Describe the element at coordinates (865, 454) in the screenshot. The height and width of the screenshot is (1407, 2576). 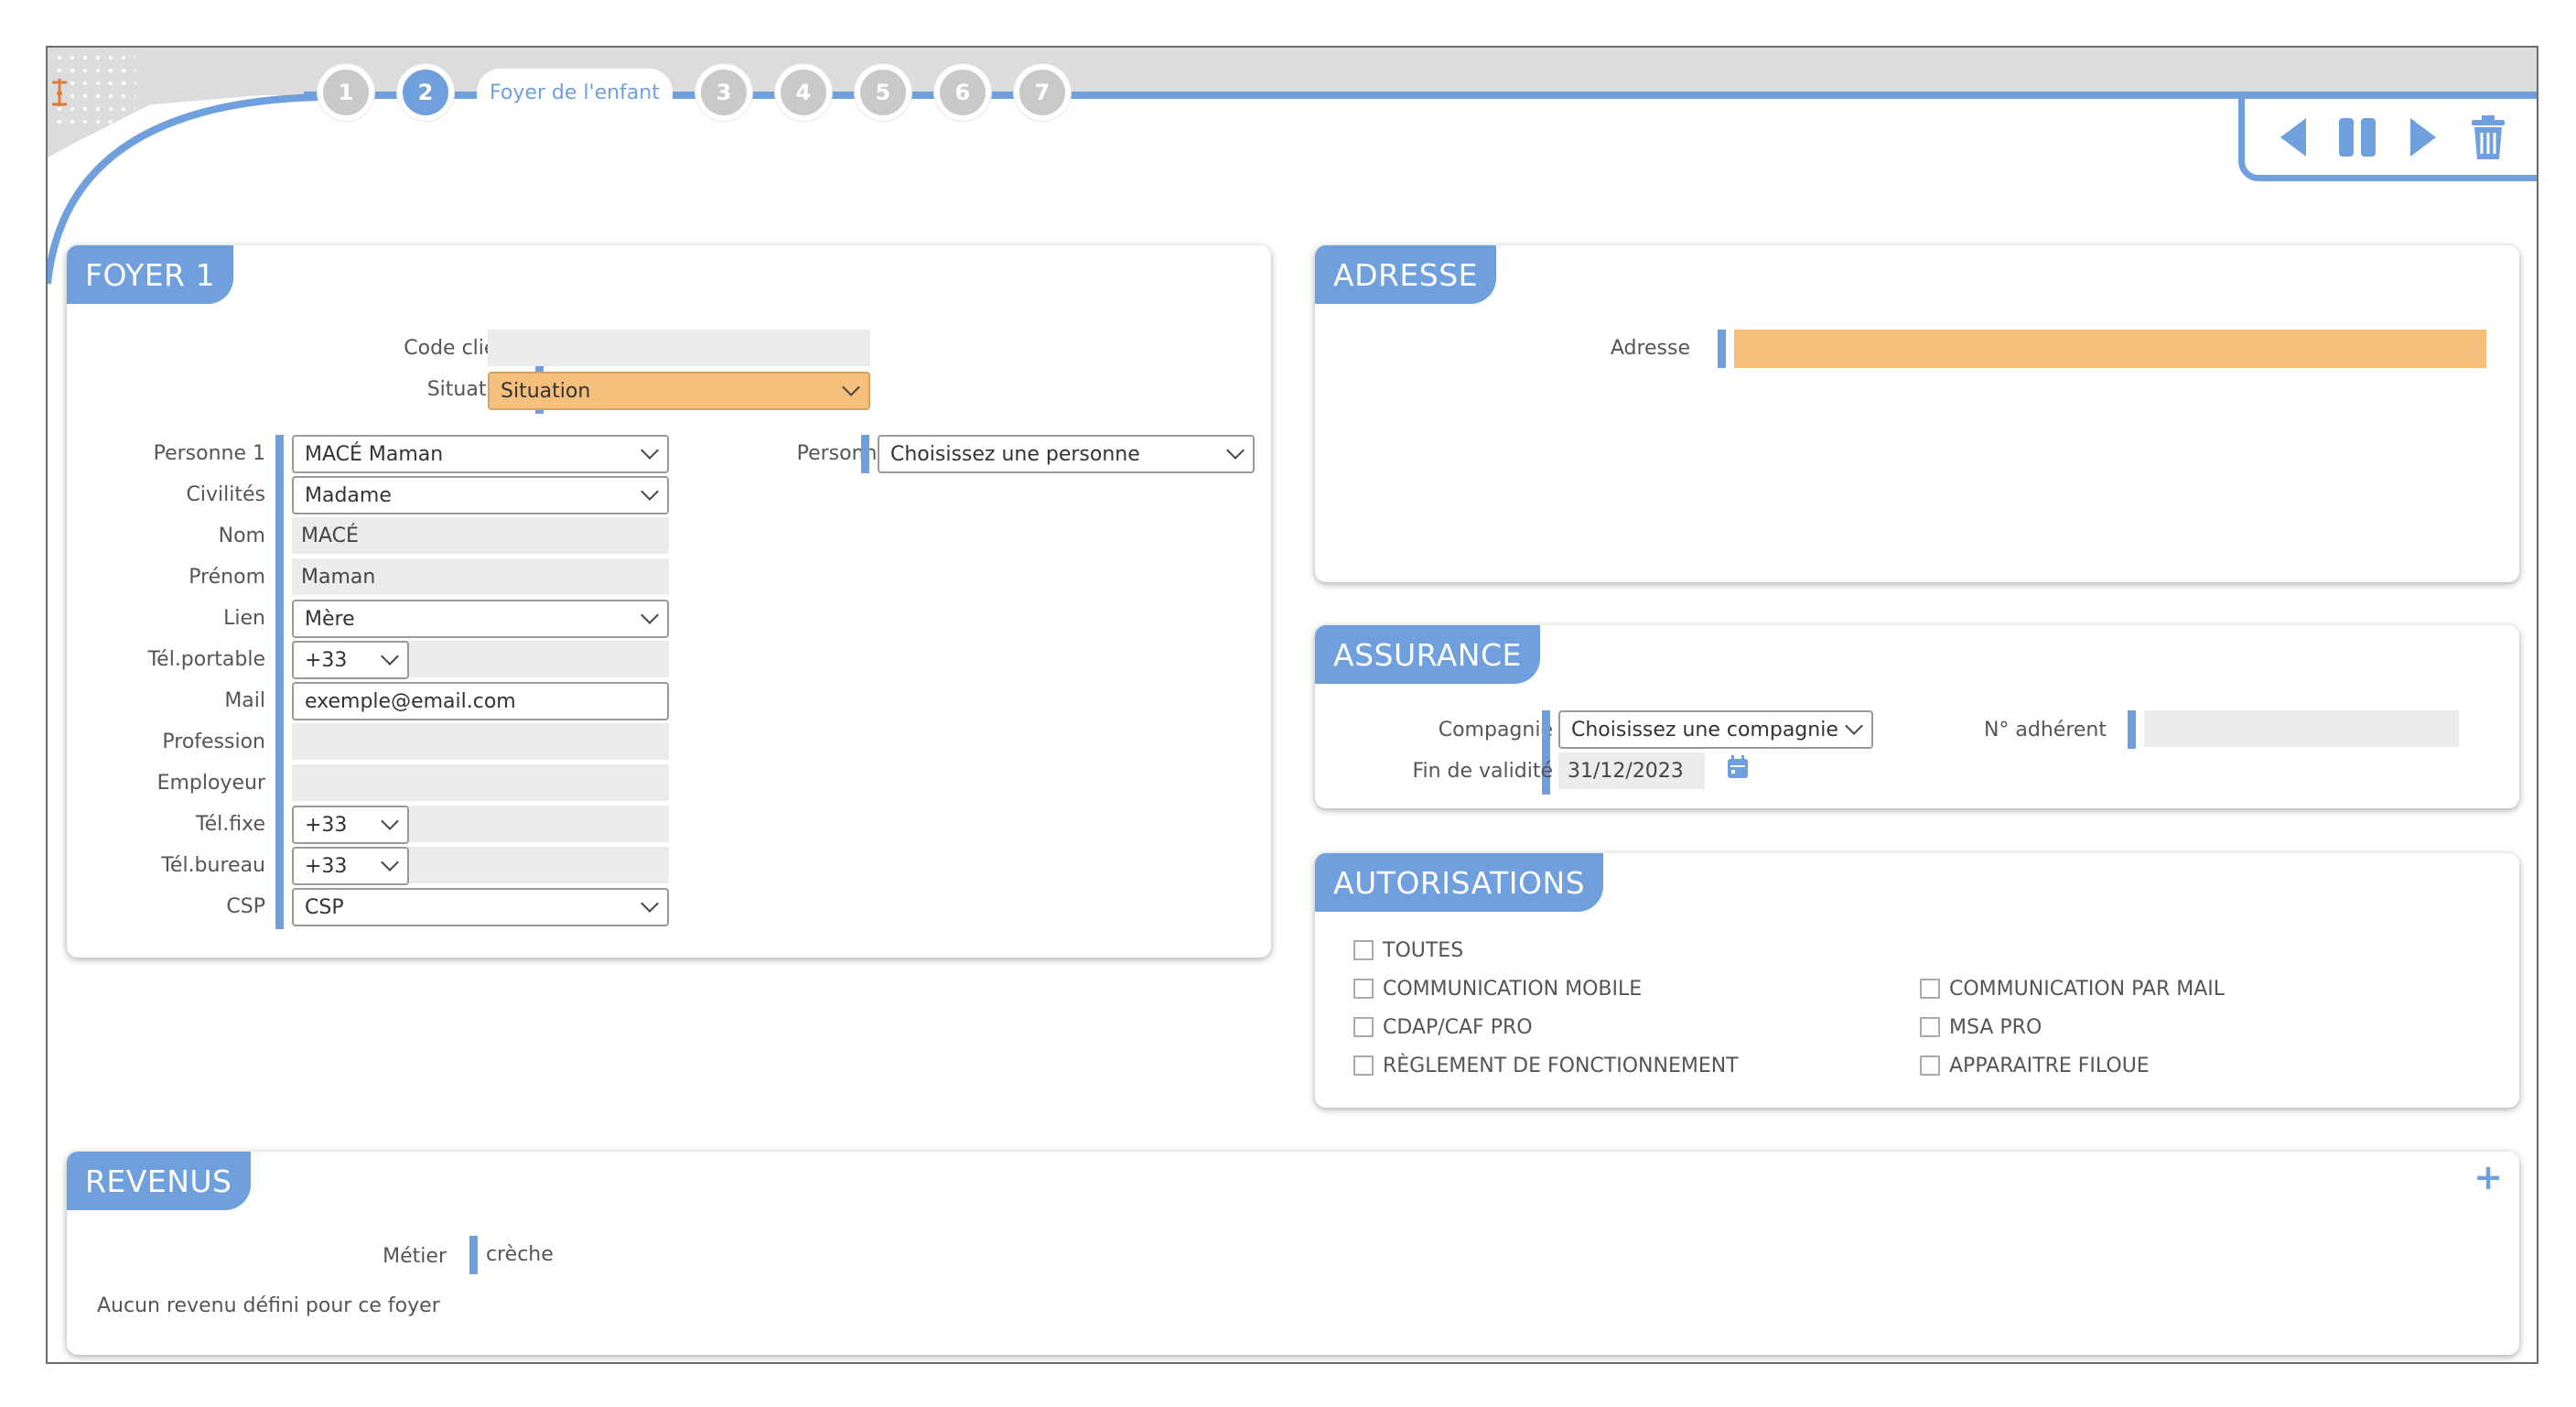
I see `personne2-bar` at that location.